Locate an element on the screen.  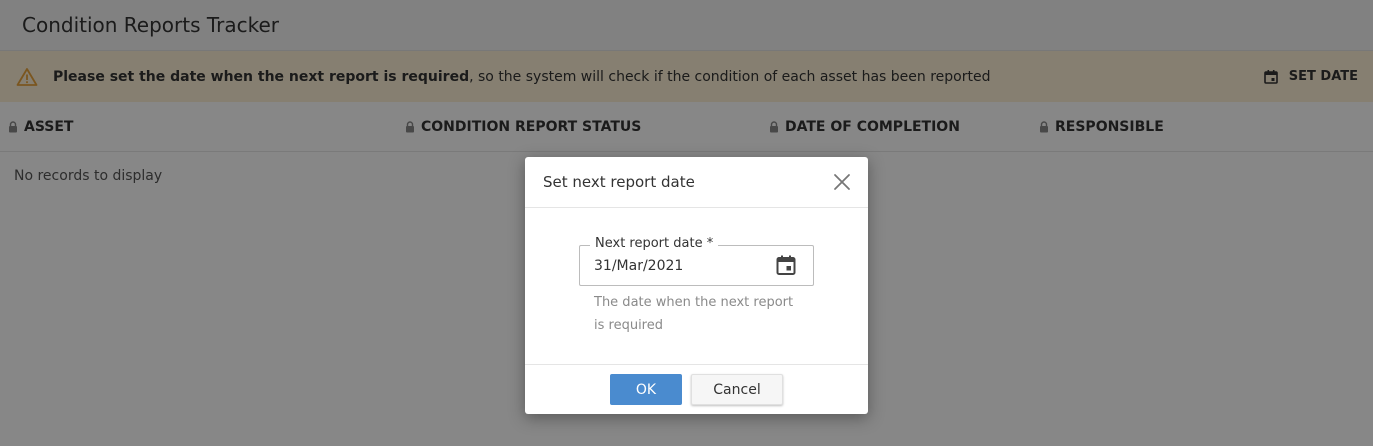
dialog-footer: OK Cancel is located at coordinates (696, 389).